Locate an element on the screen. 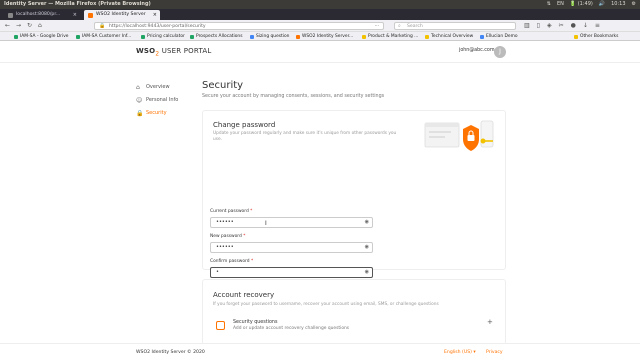 This screenshot has height=360, width=640. forward-icon: → is located at coordinates (18, 26).